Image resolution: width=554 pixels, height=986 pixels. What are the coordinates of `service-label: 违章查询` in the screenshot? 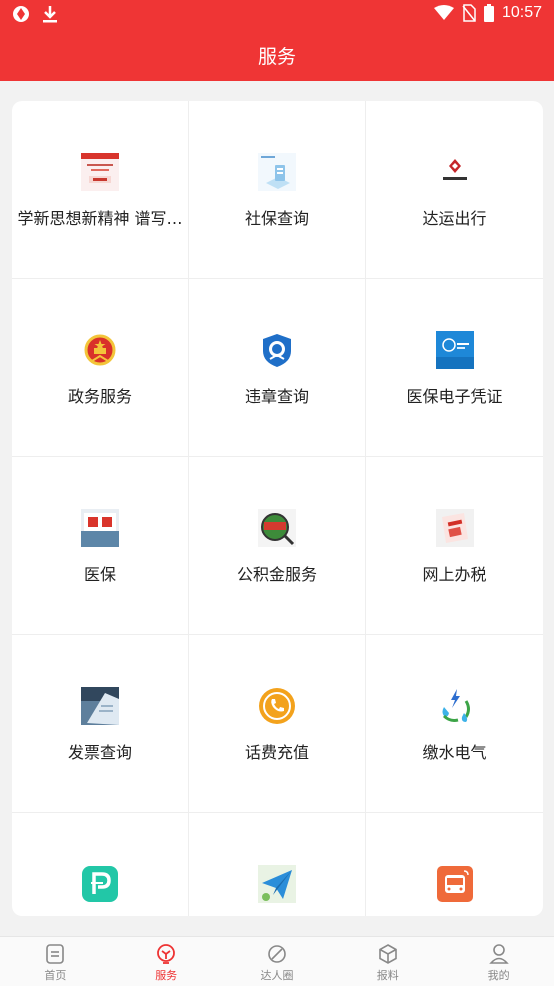 It's located at (276, 396).